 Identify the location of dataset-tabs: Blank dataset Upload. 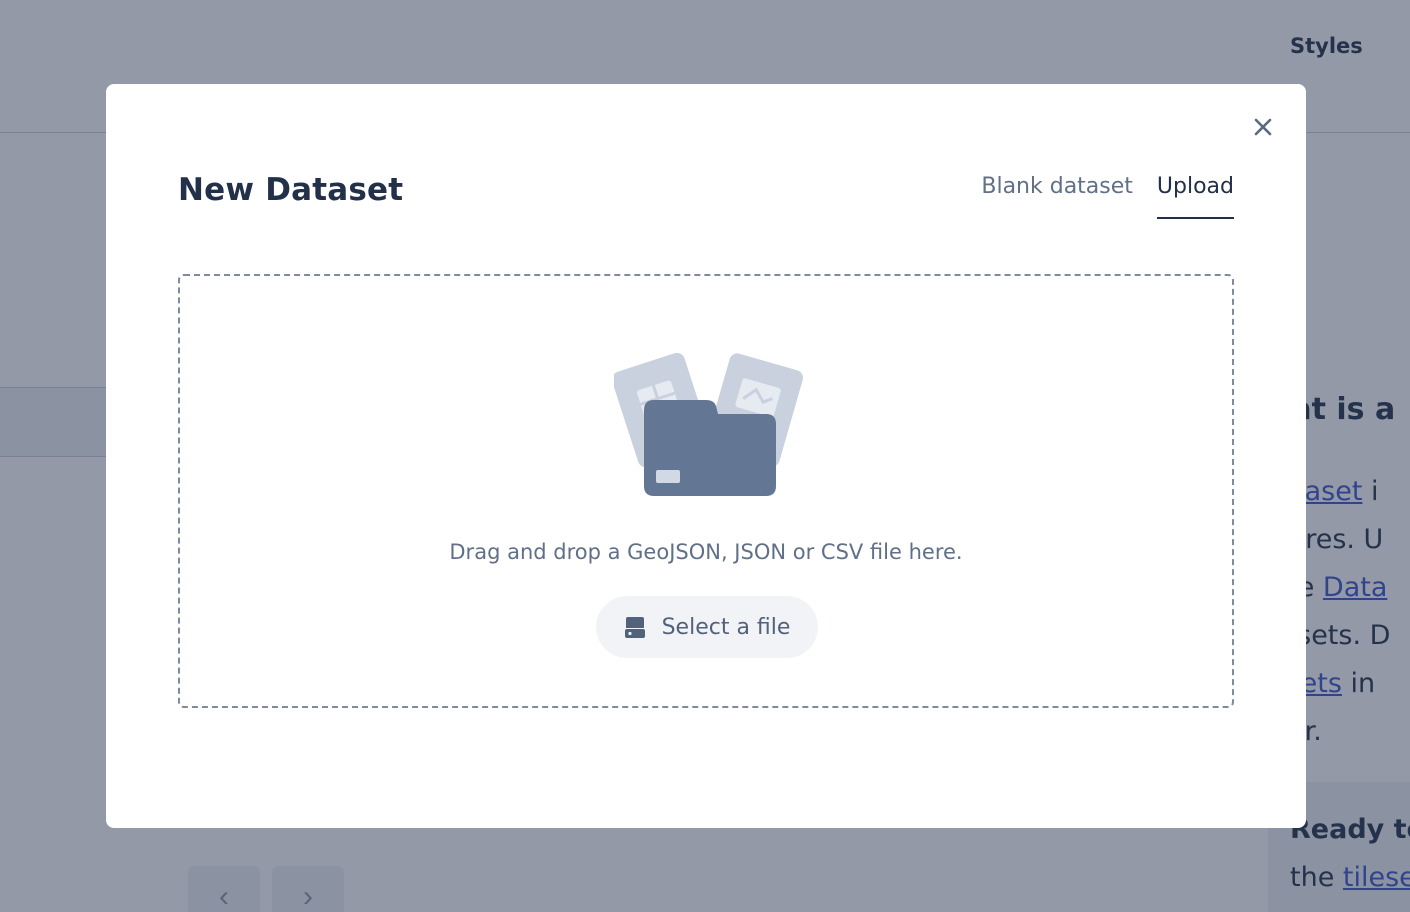
(1107, 196).